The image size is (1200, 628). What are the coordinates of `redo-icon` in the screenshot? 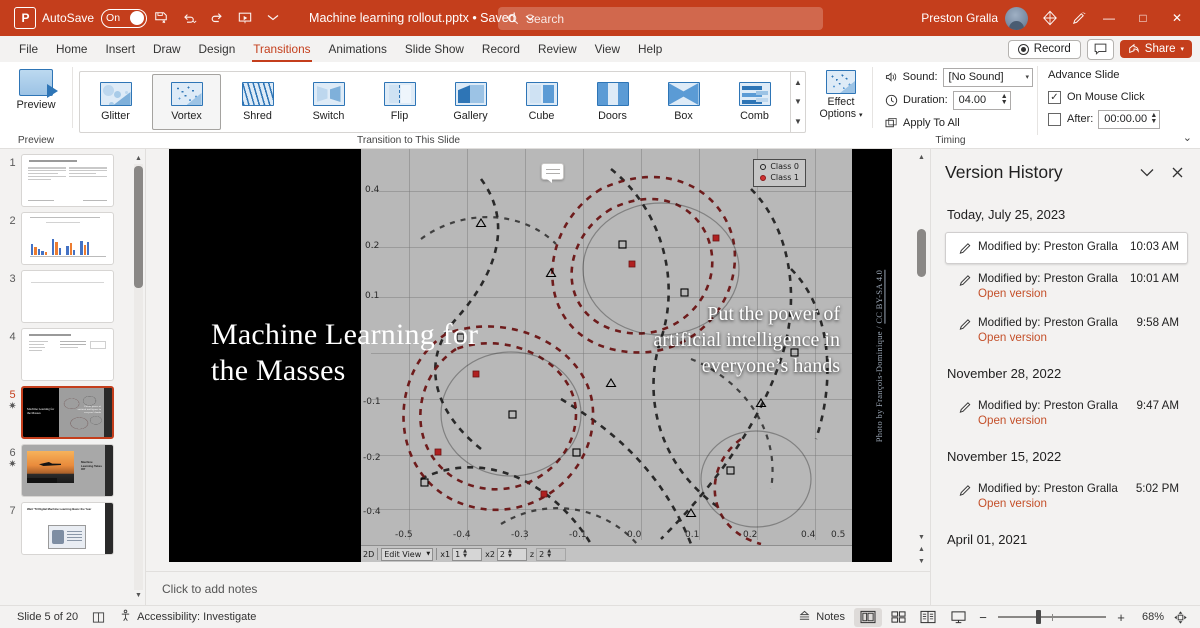 It's located at (217, 18).